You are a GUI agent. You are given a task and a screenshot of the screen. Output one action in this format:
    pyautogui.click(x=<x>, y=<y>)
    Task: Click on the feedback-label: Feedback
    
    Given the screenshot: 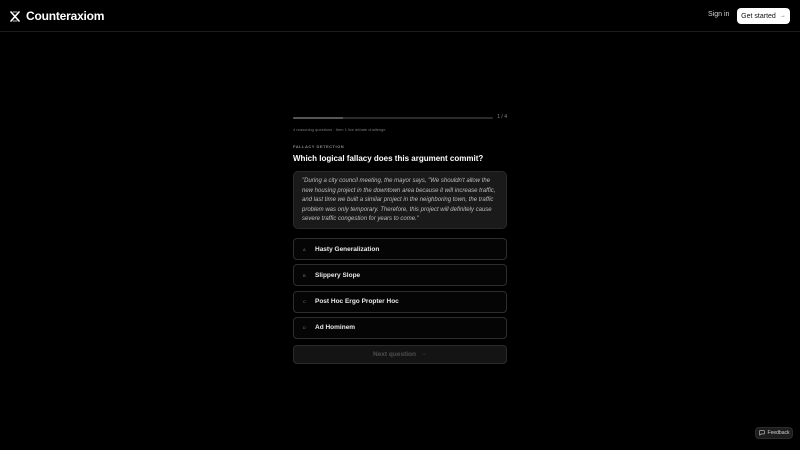 What is the action you would take?
    pyautogui.click(x=778, y=433)
    